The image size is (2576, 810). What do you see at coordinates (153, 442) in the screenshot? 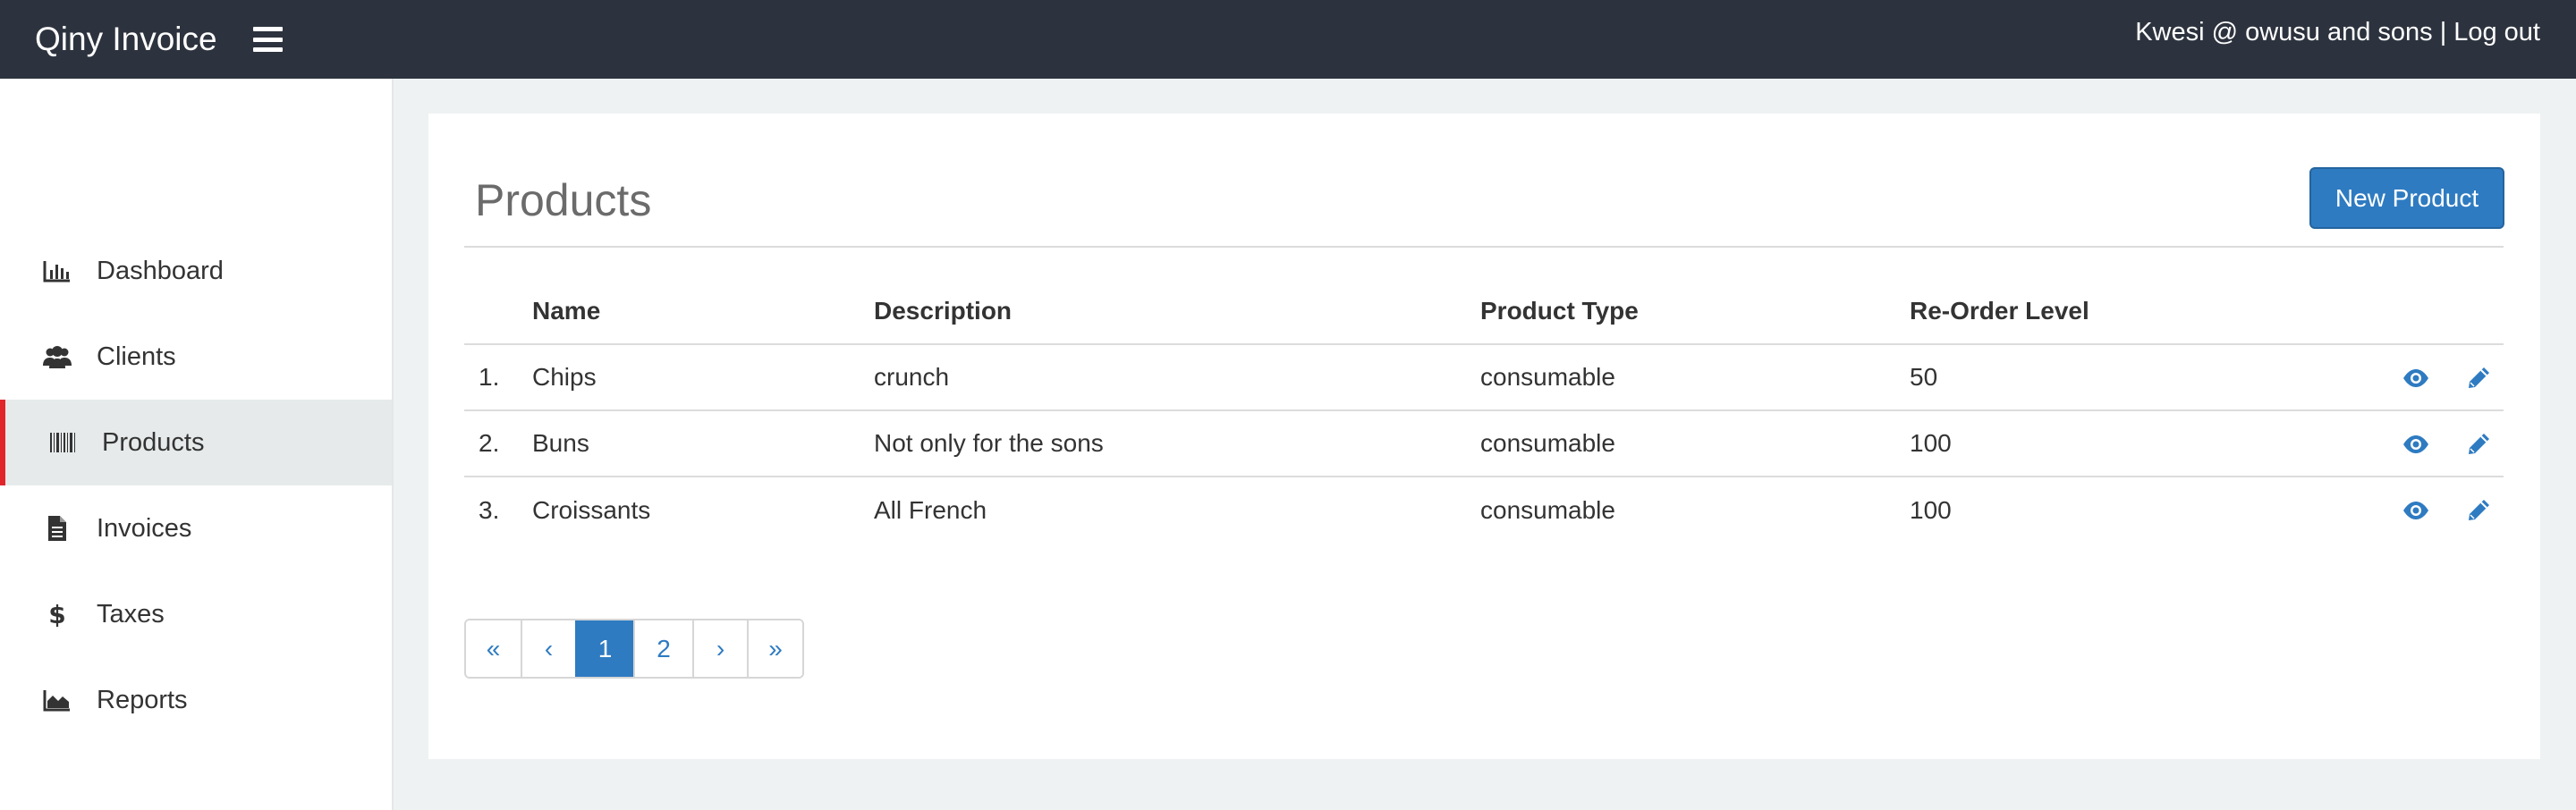
I see `sidebar-item-label: Products` at bounding box center [153, 442].